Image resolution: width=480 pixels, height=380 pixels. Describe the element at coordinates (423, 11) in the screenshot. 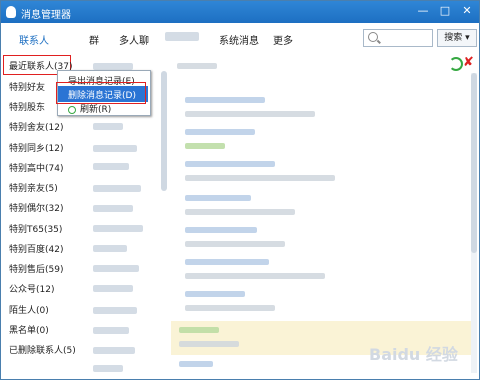

I see `minimize-icon: —` at that location.